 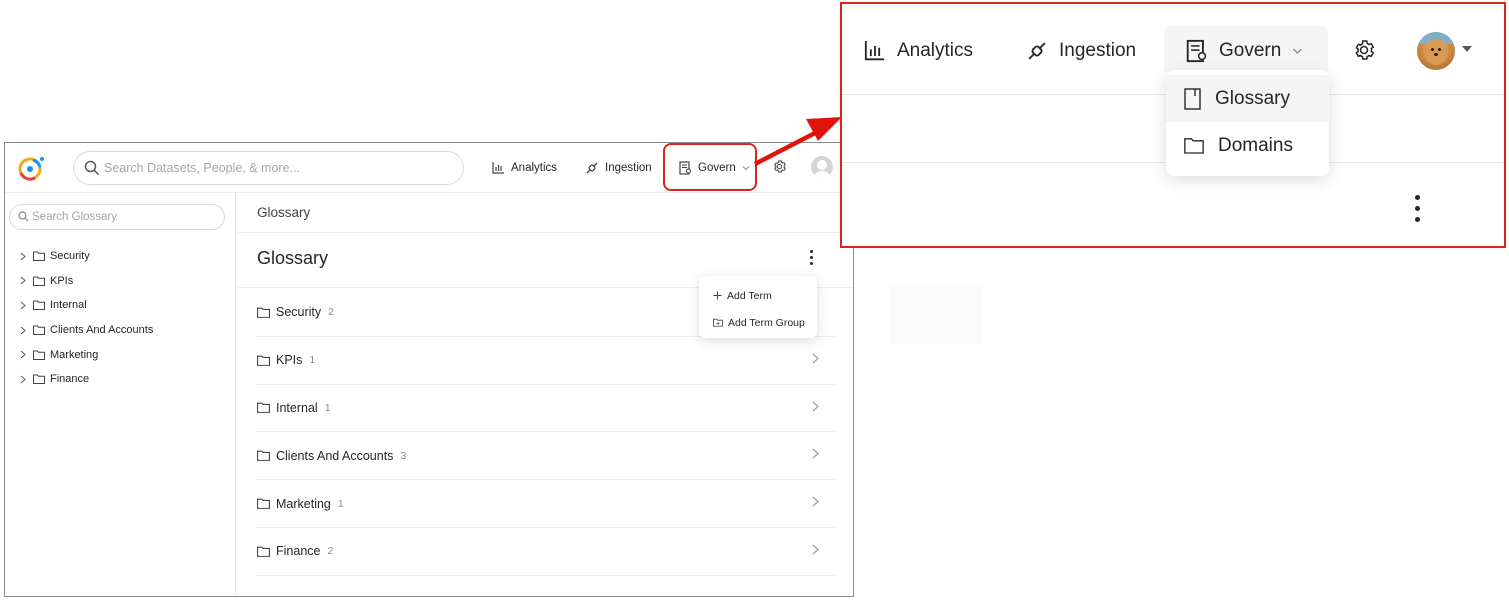 What do you see at coordinates (935, 50) in the screenshot?
I see `zoom-nav-analytics-label: Analytics` at bounding box center [935, 50].